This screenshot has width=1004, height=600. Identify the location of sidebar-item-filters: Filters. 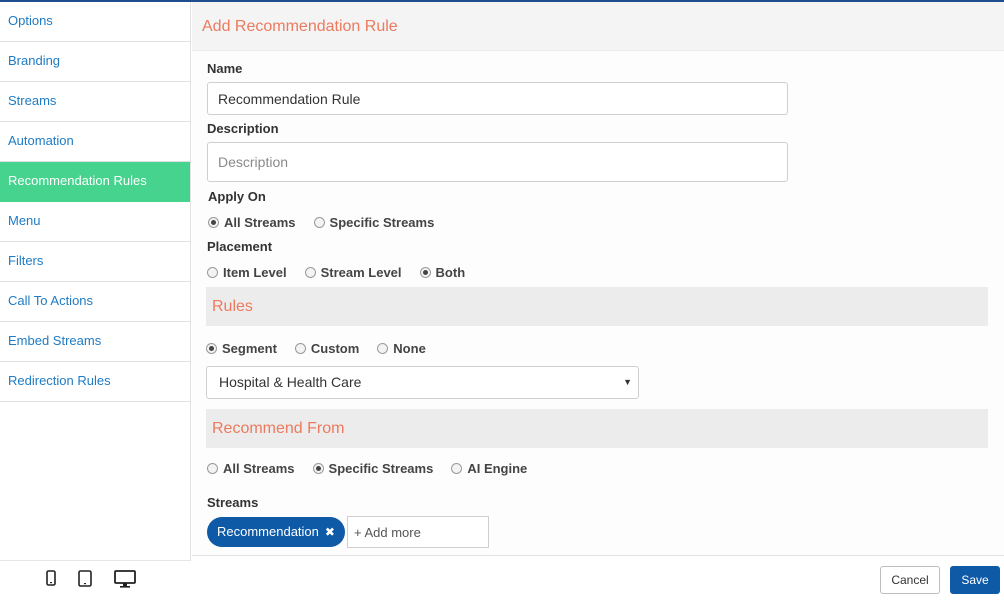
(95, 262).